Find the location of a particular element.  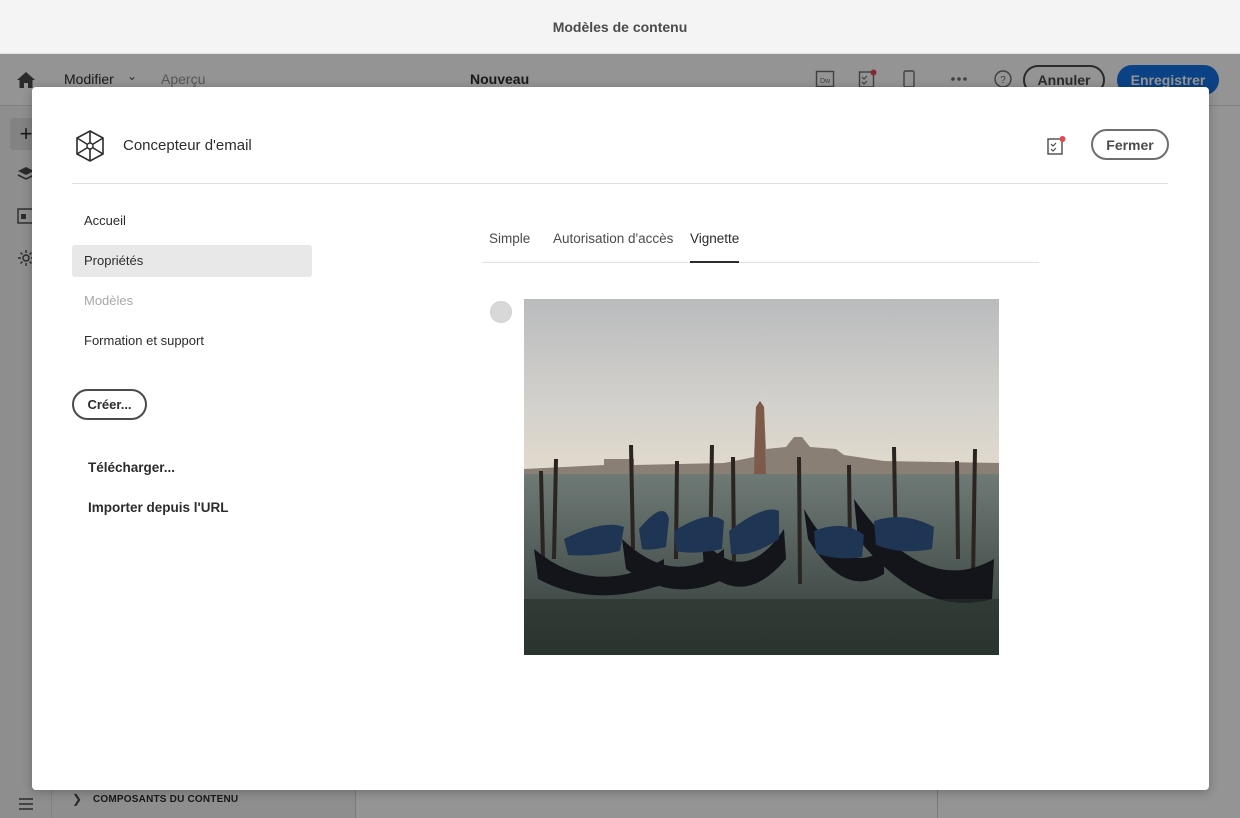

tab-access: Autorisation d'accès is located at coordinates (613, 247).